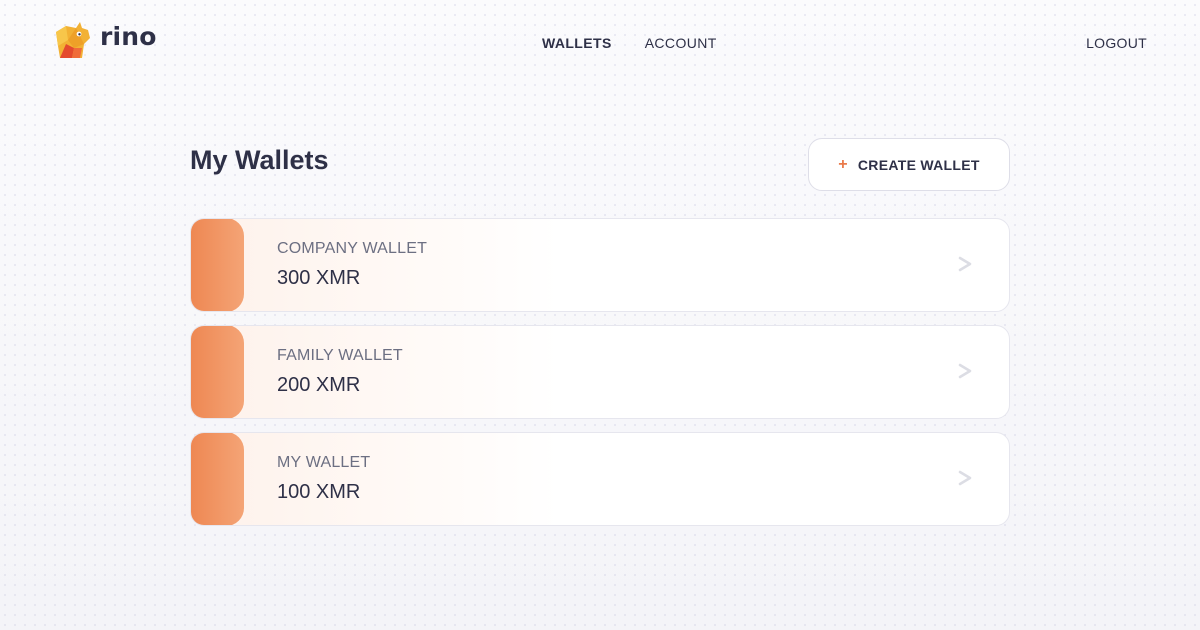  I want to click on create-wallet-label: CREATE WALLET, so click(918, 164).